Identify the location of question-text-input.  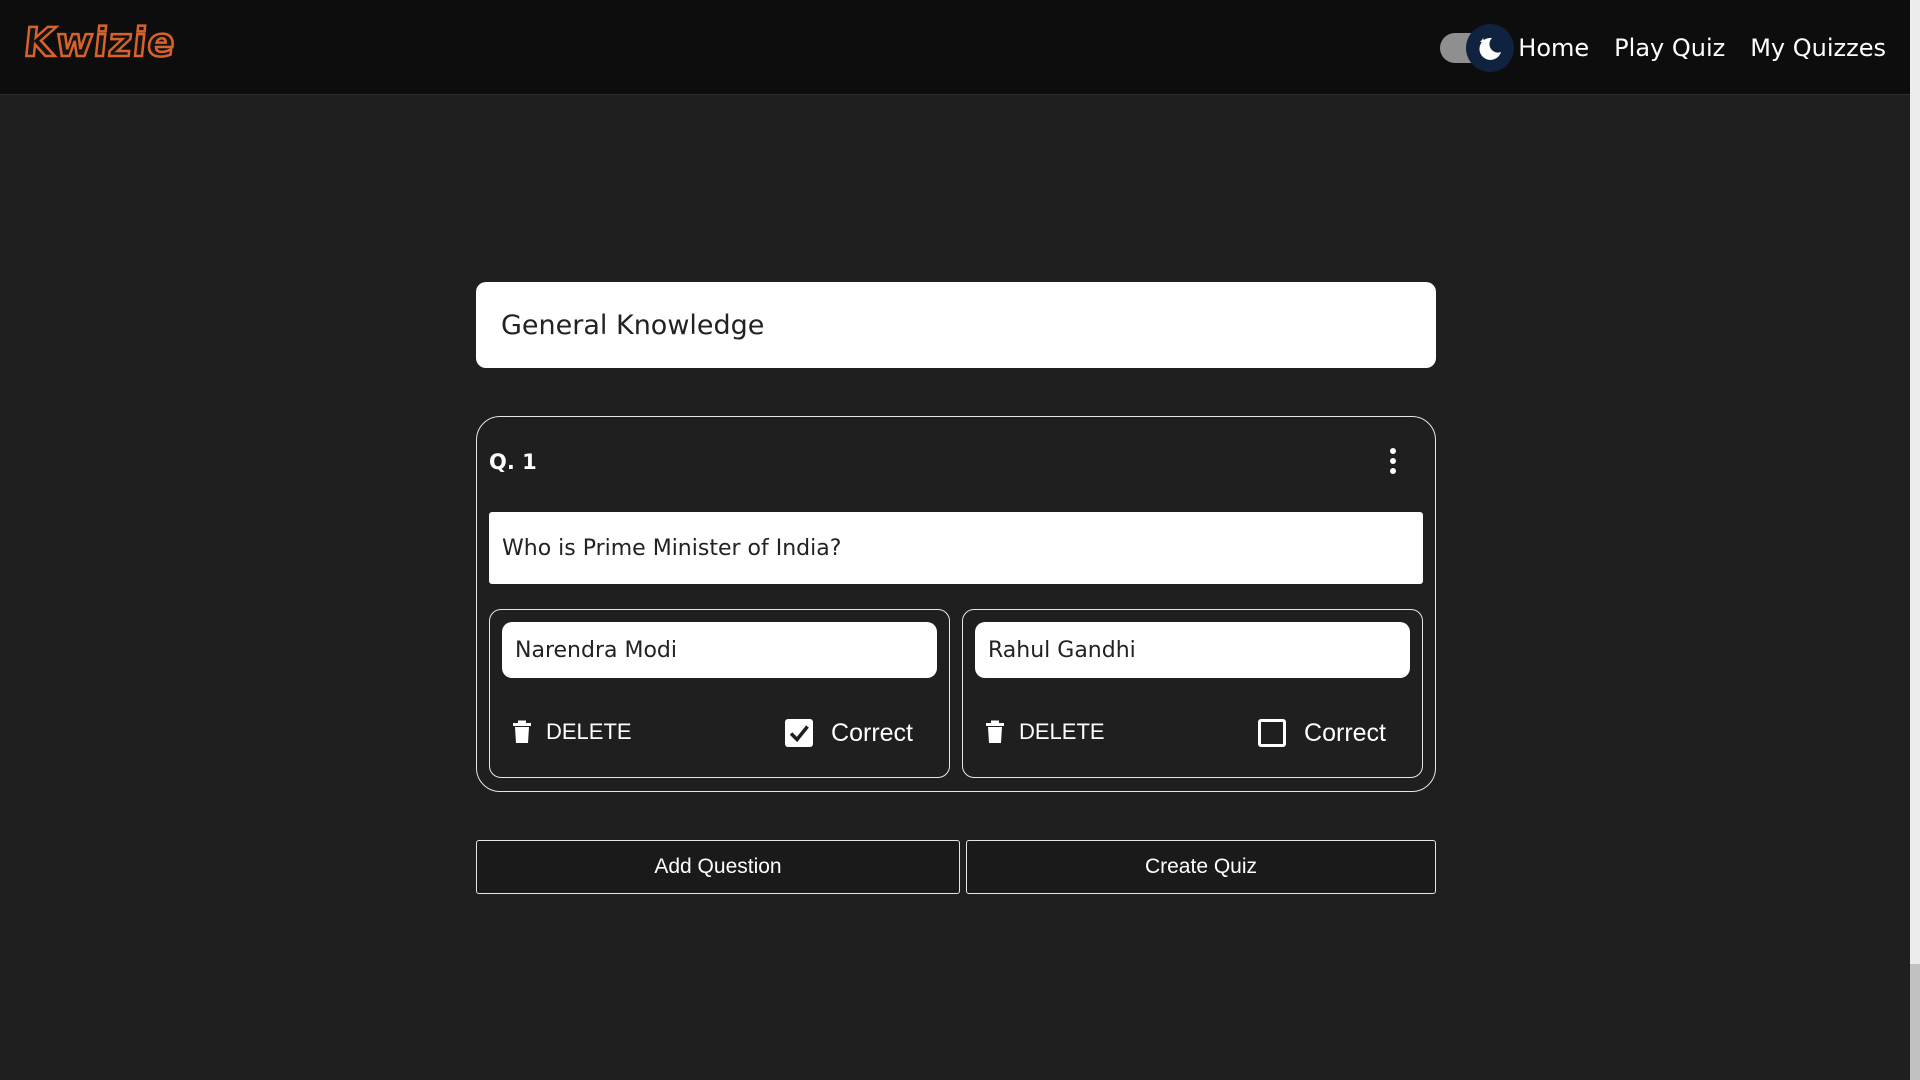
(956, 548).